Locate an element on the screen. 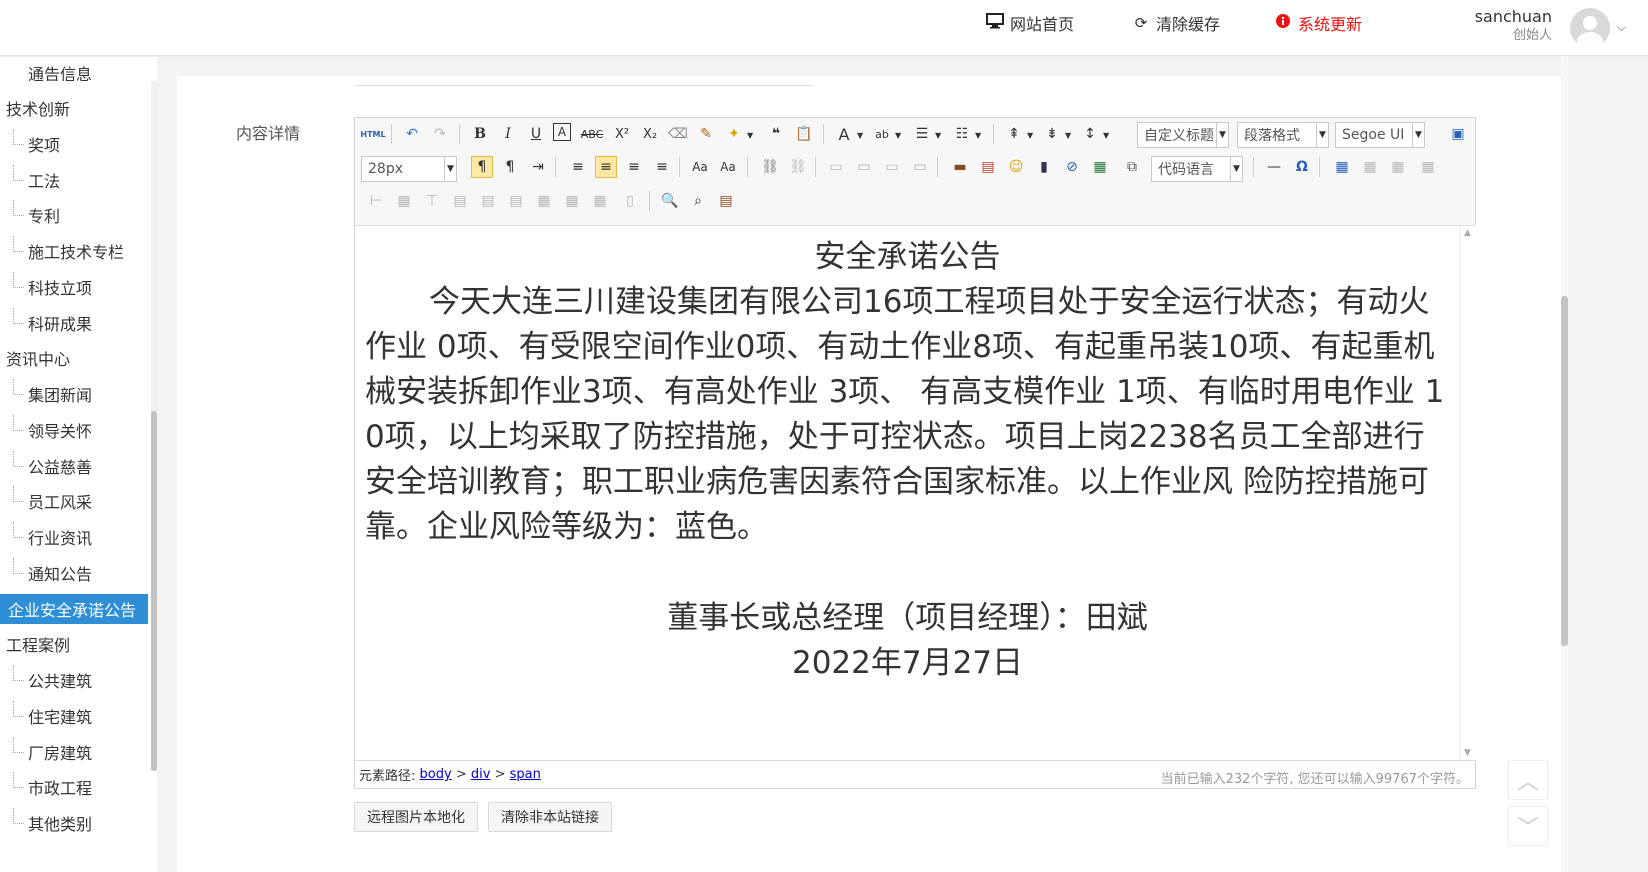  sidebar-item: 工程案例 is located at coordinates (74, 644).